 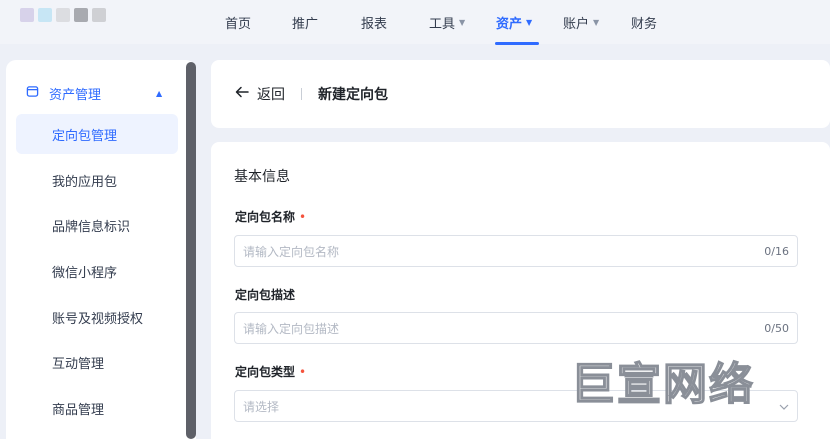 What do you see at coordinates (509, 24) in the screenshot?
I see `nav-label: 资产` at bounding box center [509, 24].